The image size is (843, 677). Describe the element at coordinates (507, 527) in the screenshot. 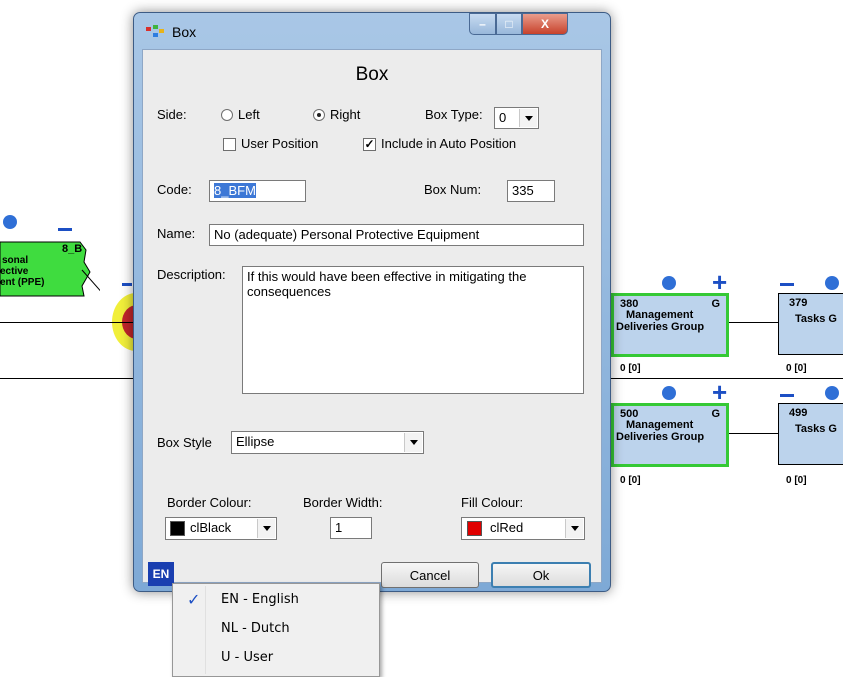

I see `fill-colour-value: clRed` at that location.